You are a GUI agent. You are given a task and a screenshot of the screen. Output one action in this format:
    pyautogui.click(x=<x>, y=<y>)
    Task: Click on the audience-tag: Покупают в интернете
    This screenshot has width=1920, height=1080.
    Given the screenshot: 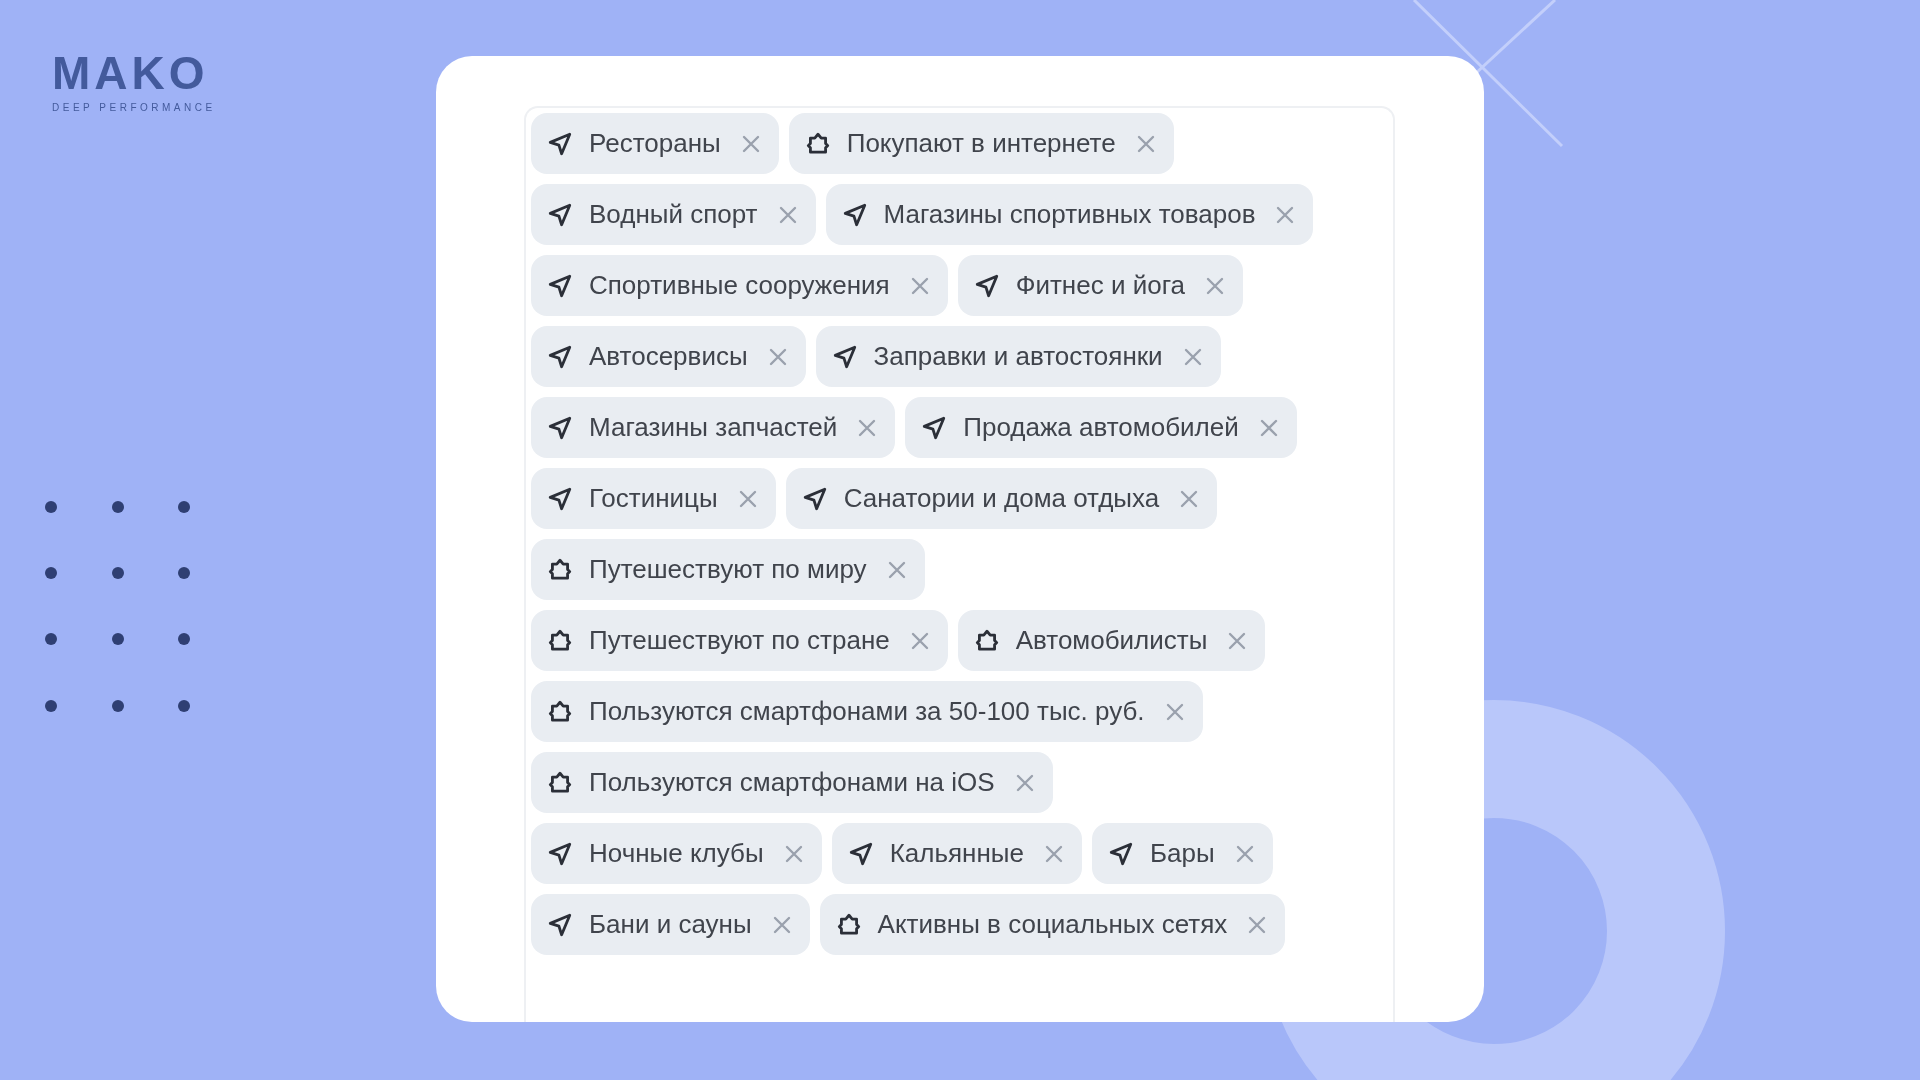 What is the action you would take?
    pyautogui.click(x=981, y=143)
    